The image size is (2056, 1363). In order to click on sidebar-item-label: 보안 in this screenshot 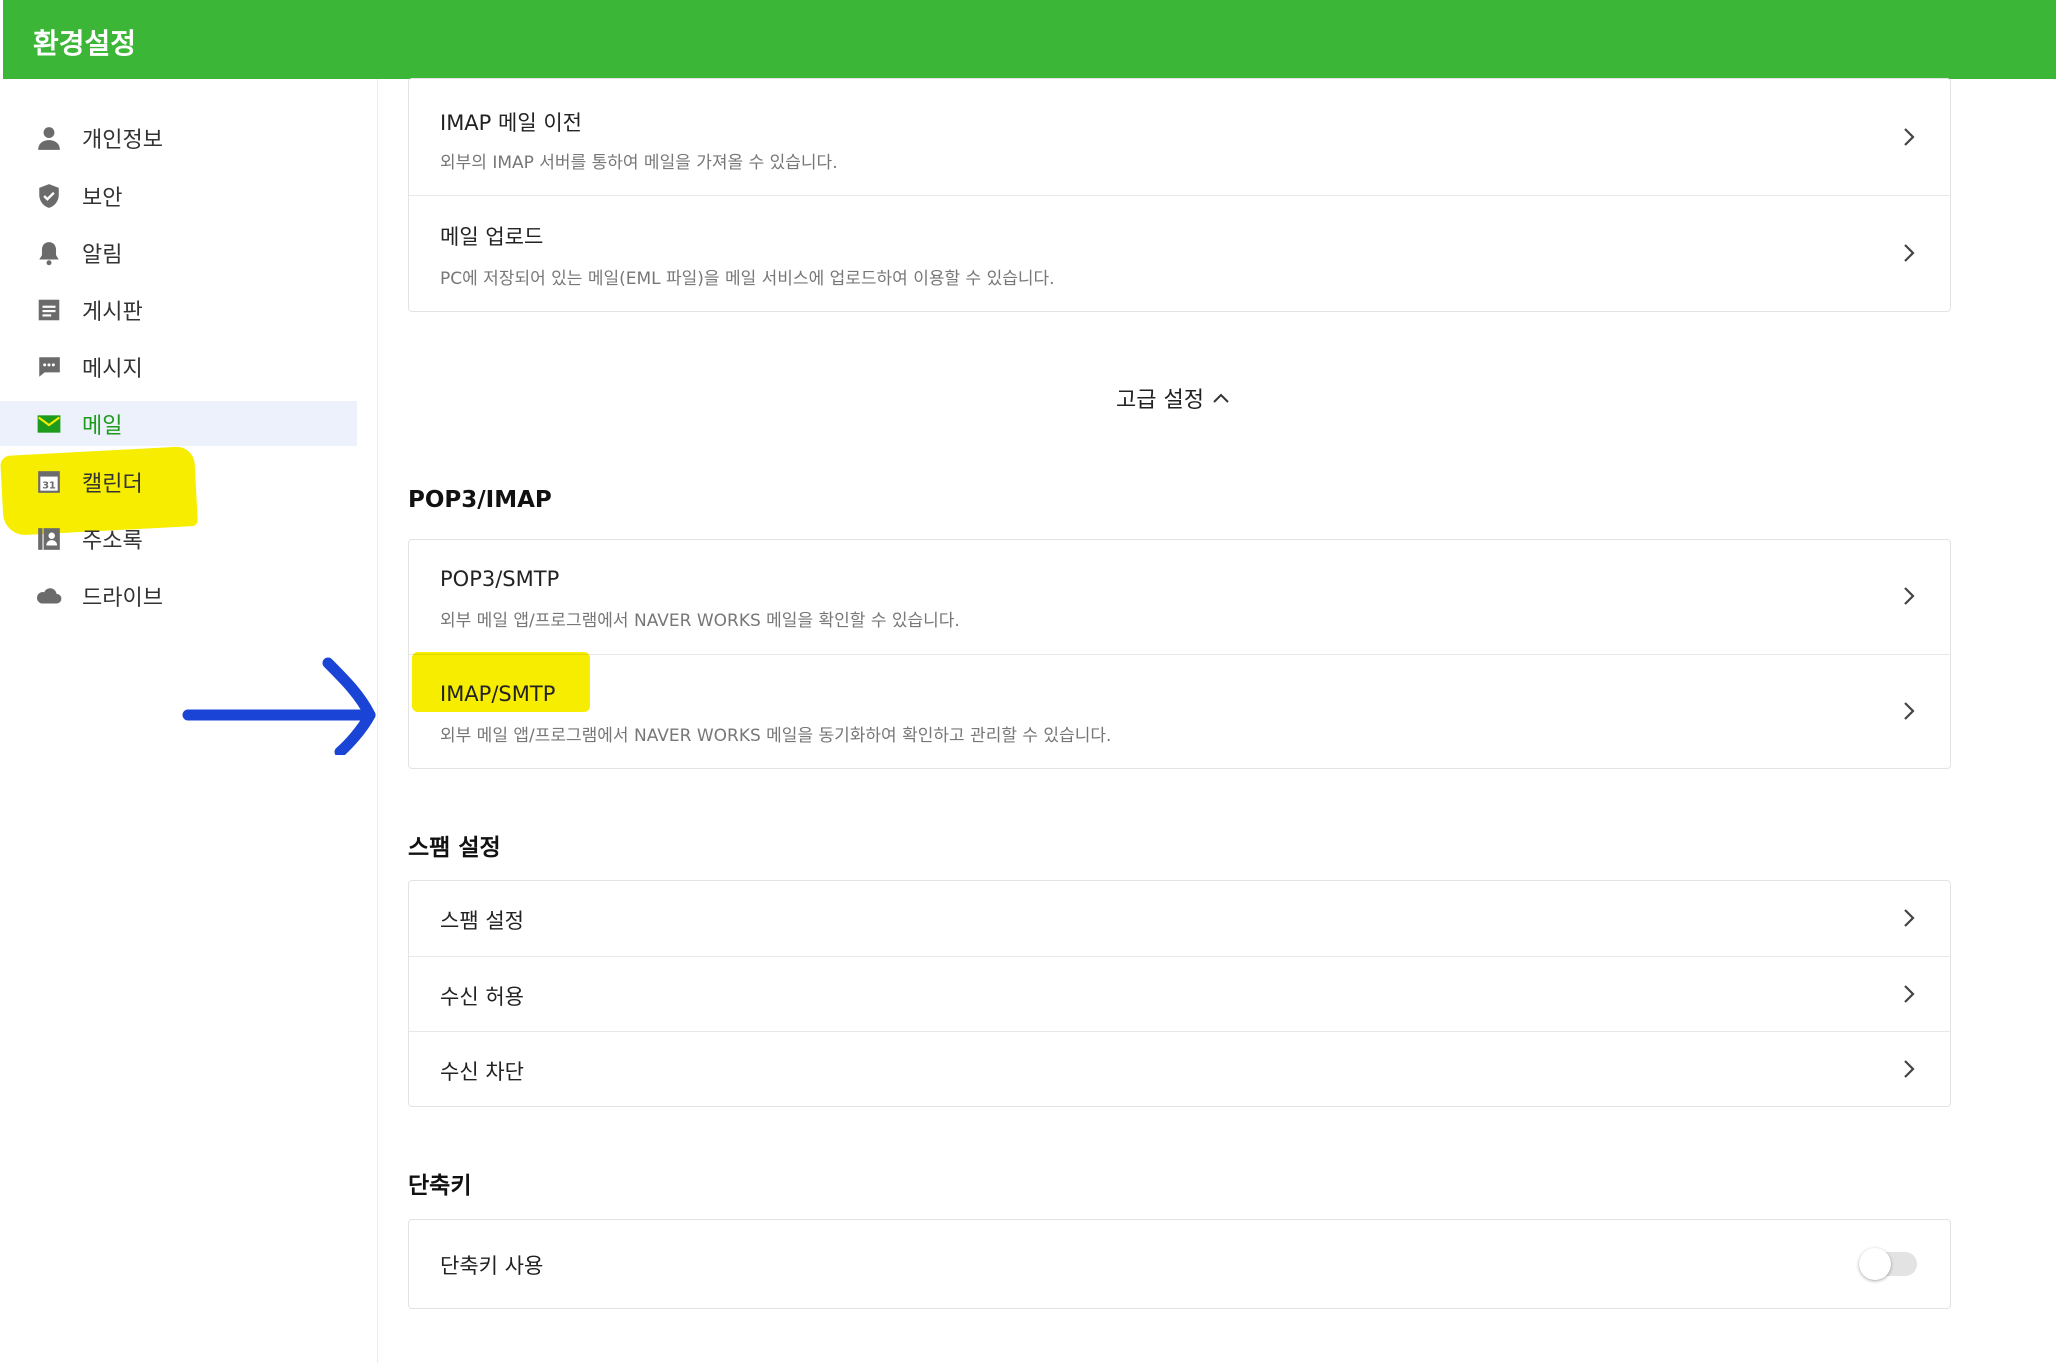, I will do `click(102, 198)`.